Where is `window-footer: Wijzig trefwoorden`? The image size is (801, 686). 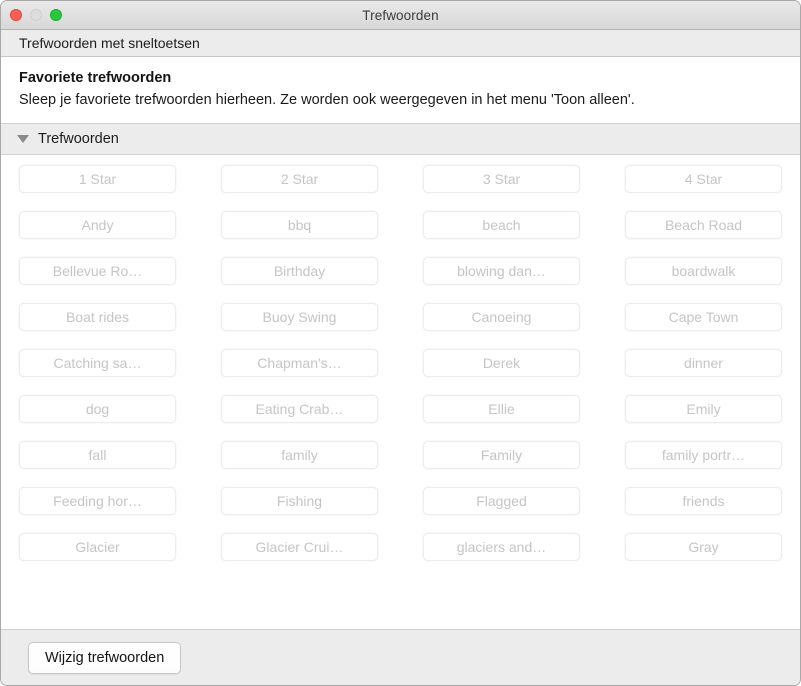 window-footer: Wijzig trefwoorden is located at coordinates (400, 657).